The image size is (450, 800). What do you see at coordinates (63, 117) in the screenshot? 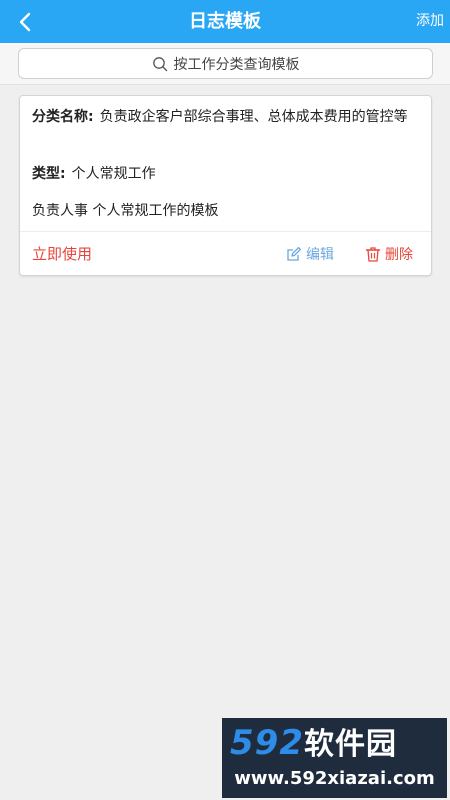
I see `category-label: 分类名称:` at bounding box center [63, 117].